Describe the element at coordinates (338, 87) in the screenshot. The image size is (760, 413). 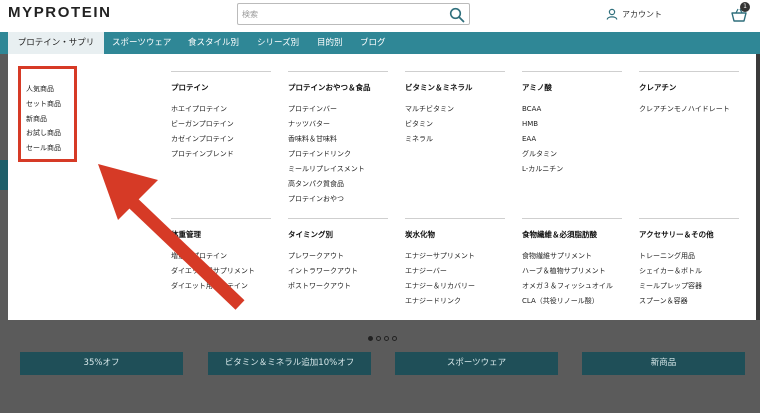
I see `column-heading: プロテインおやつ＆食品` at that location.